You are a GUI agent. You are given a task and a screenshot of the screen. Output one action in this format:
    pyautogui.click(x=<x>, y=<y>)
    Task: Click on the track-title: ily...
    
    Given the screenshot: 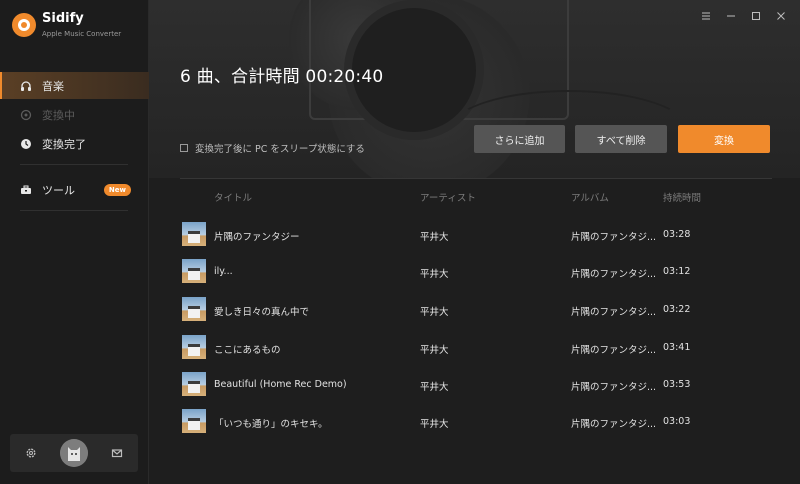 What is the action you would take?
    pyautogui.click(x=223, y=271)
    